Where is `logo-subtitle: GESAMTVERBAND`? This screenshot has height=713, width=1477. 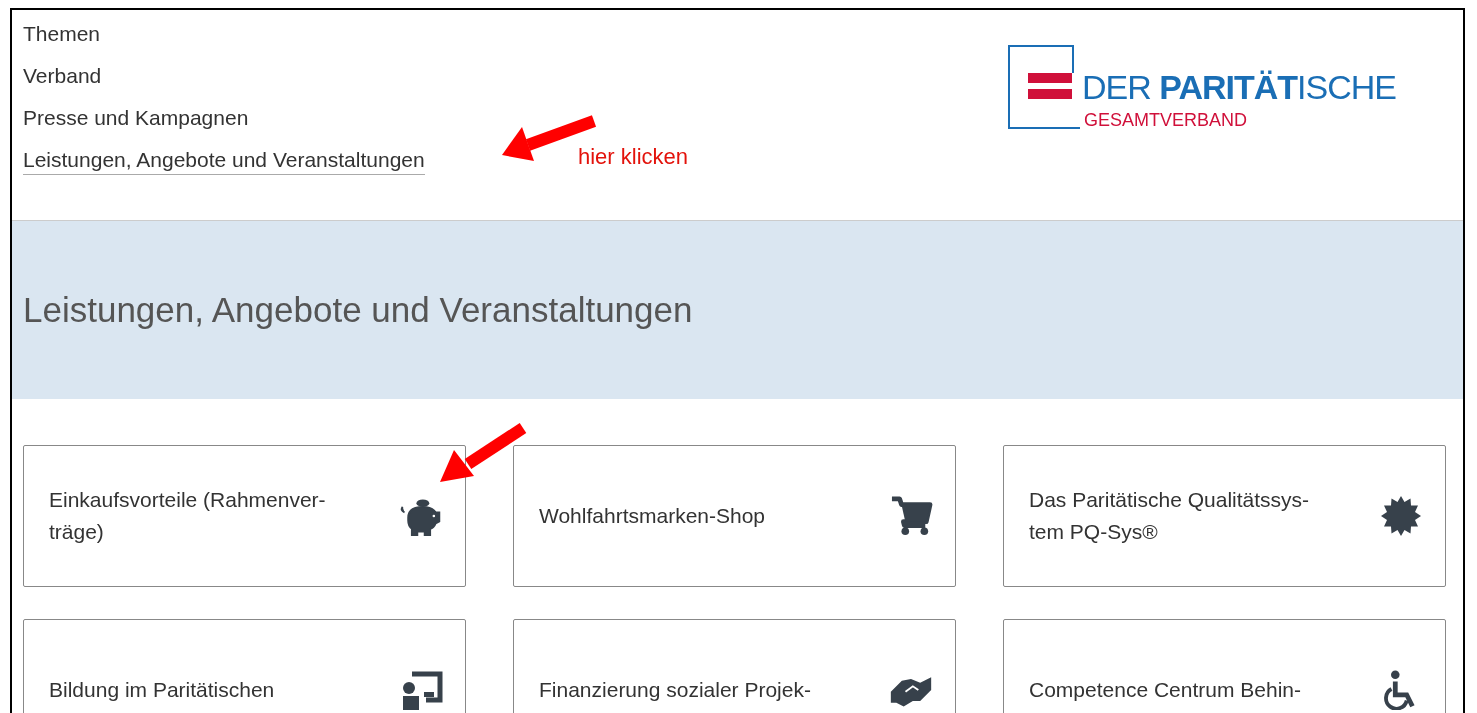
logo-subtitle: GESAMTVERBAND is located at coordinates (1166, 120).